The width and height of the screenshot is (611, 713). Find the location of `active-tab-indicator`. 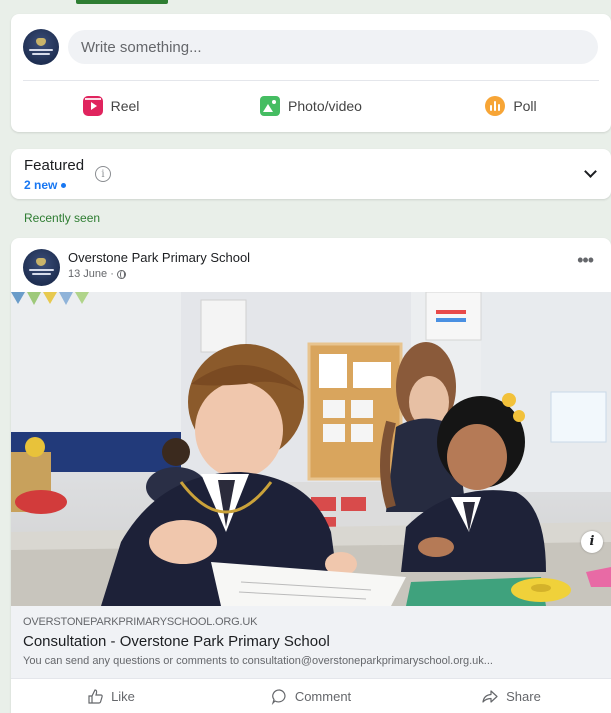

active-tab-indicator is located at coordinates (122, 2).